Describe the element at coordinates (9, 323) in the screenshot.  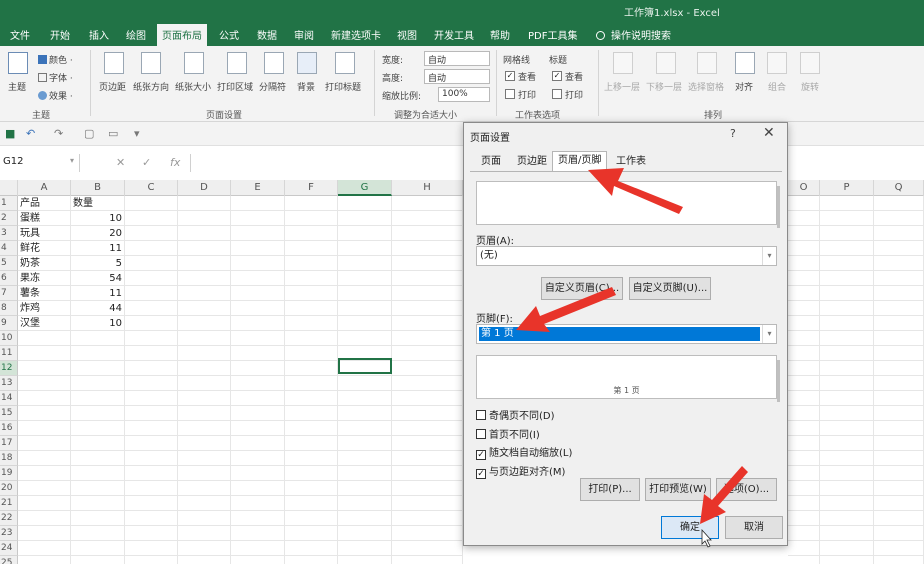
I see `row-header: 9` at that location.